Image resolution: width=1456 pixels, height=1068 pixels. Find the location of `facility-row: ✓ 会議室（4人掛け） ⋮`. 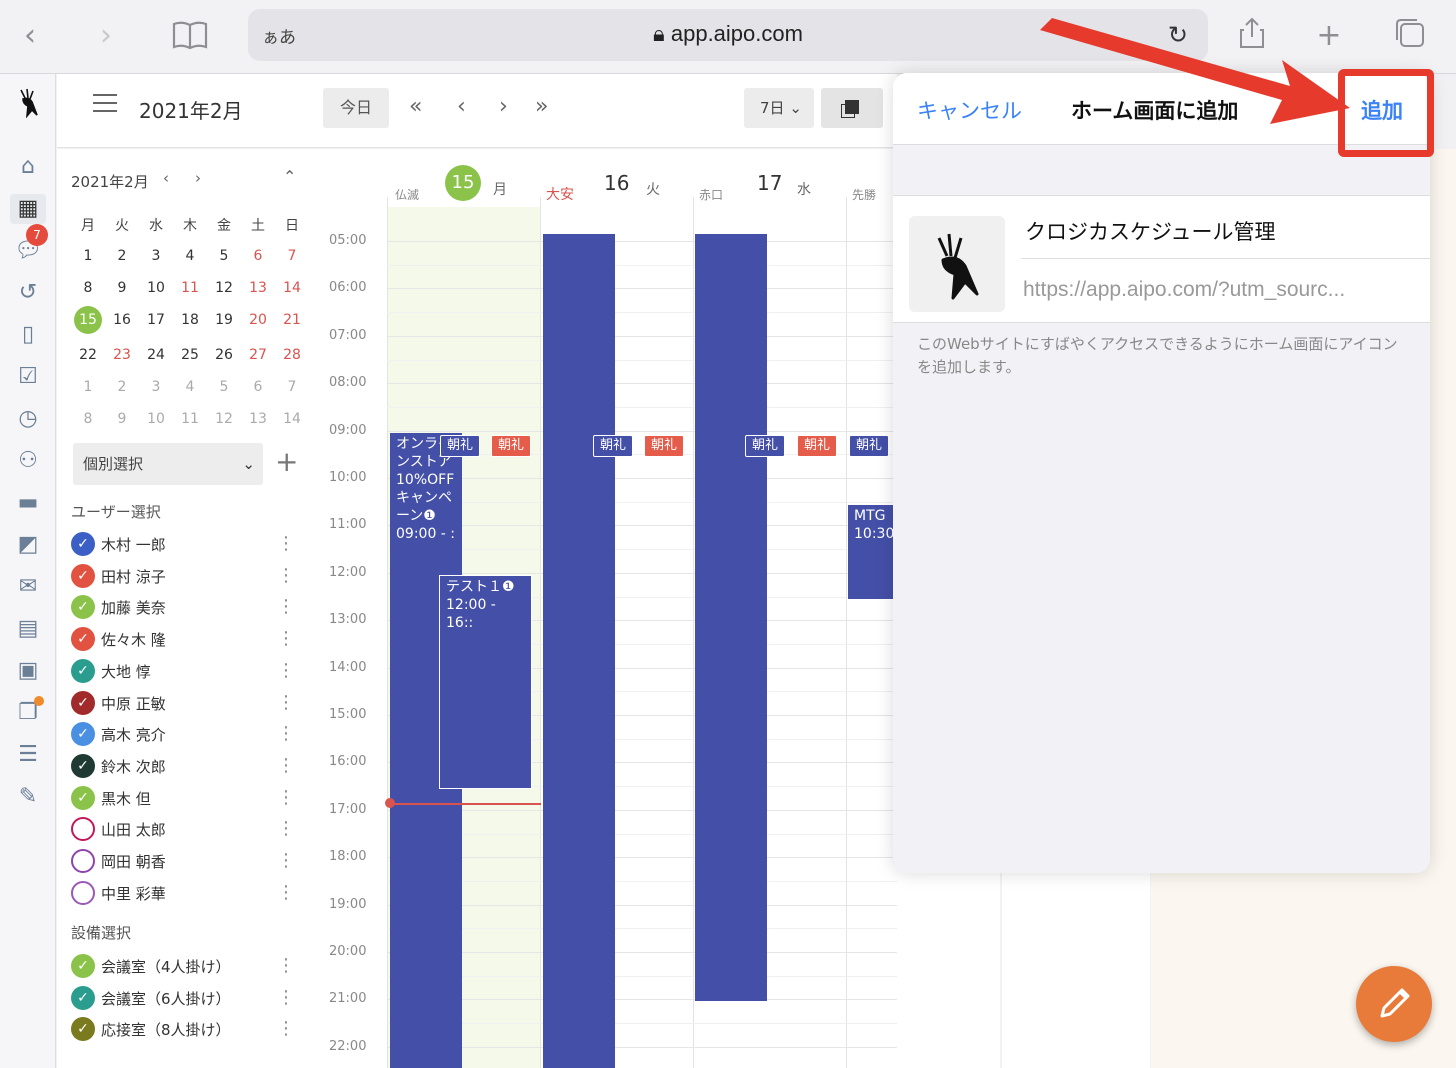

facility-row: ✓ 会議室（4人掛け） ⋮ is located at coordinates (183, 966).